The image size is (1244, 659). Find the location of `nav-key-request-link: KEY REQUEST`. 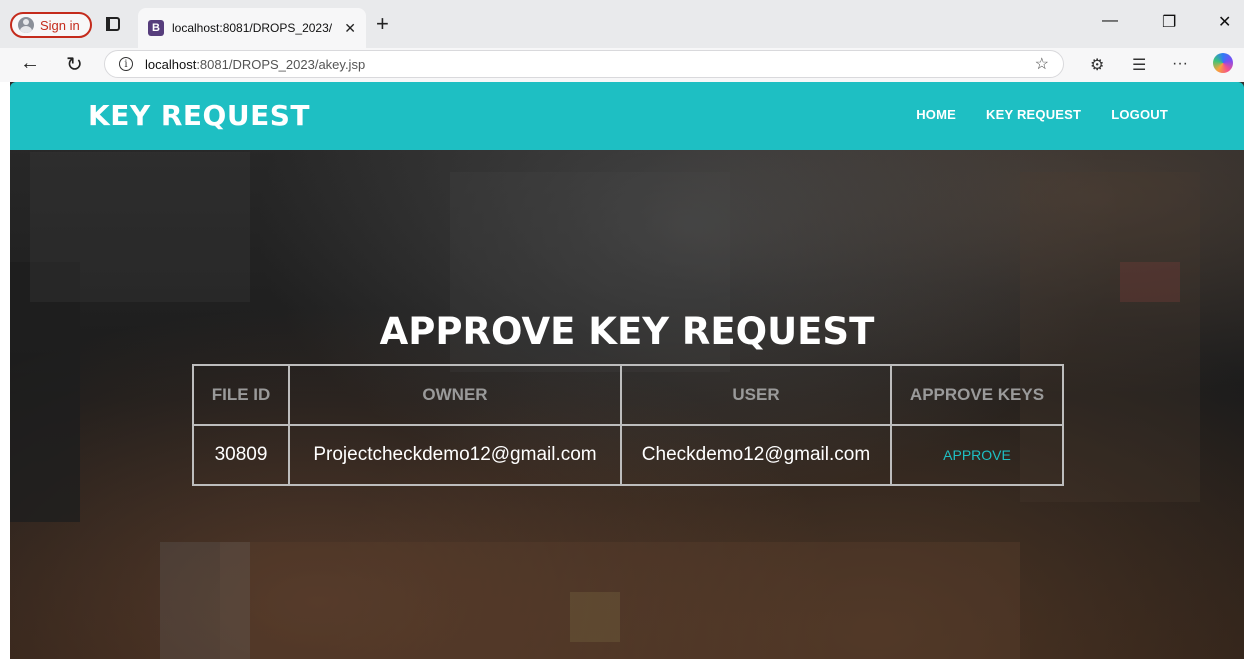

nav-key-request-link: KEY REQUEST is located at coordinates (1033, 114).